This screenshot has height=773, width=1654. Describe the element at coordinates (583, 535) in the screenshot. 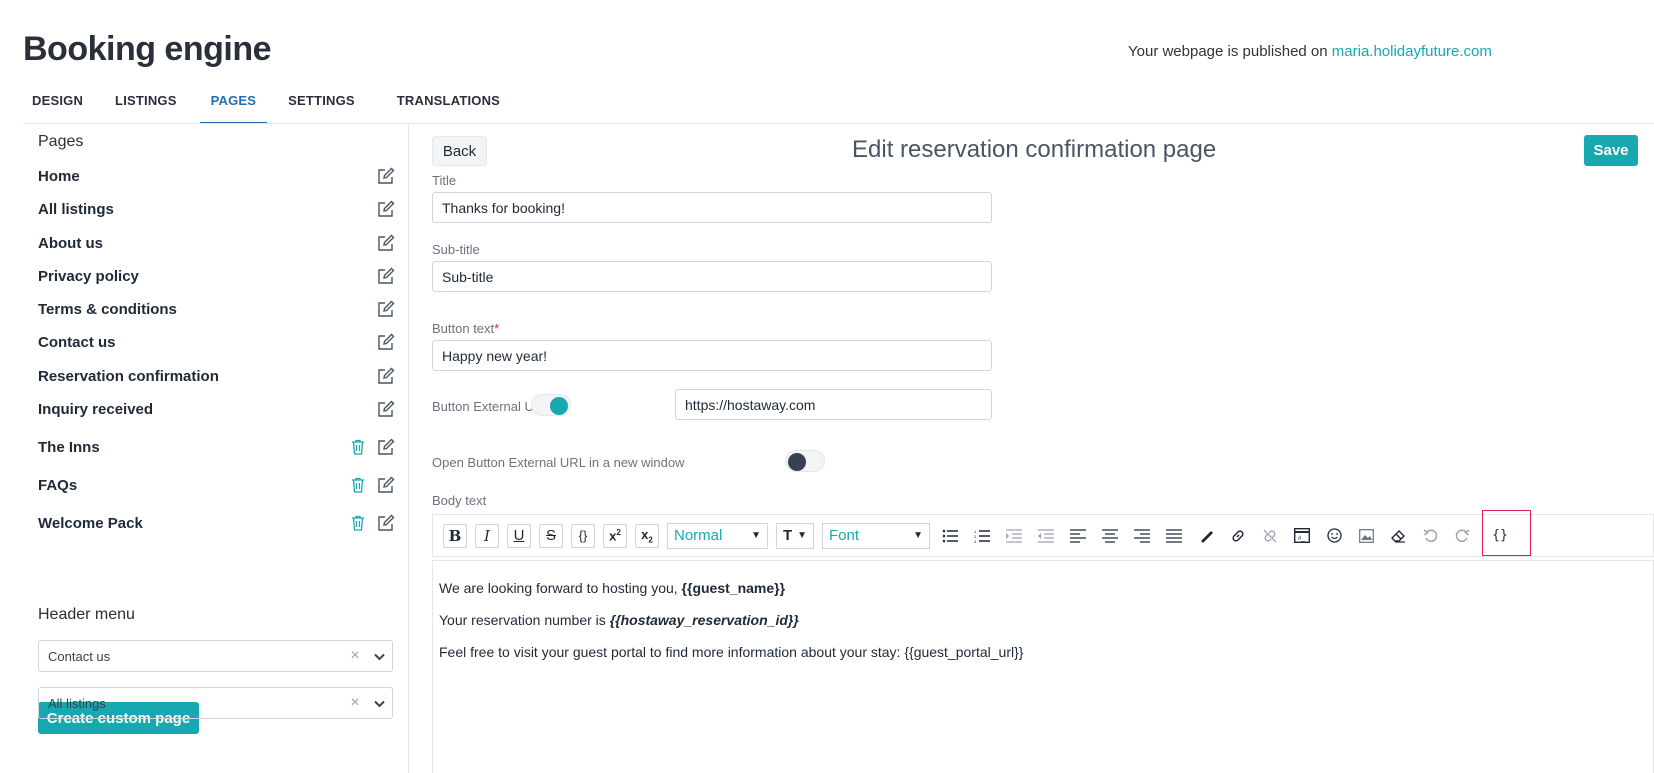

I see `code-braces-icon: {}` at that location.